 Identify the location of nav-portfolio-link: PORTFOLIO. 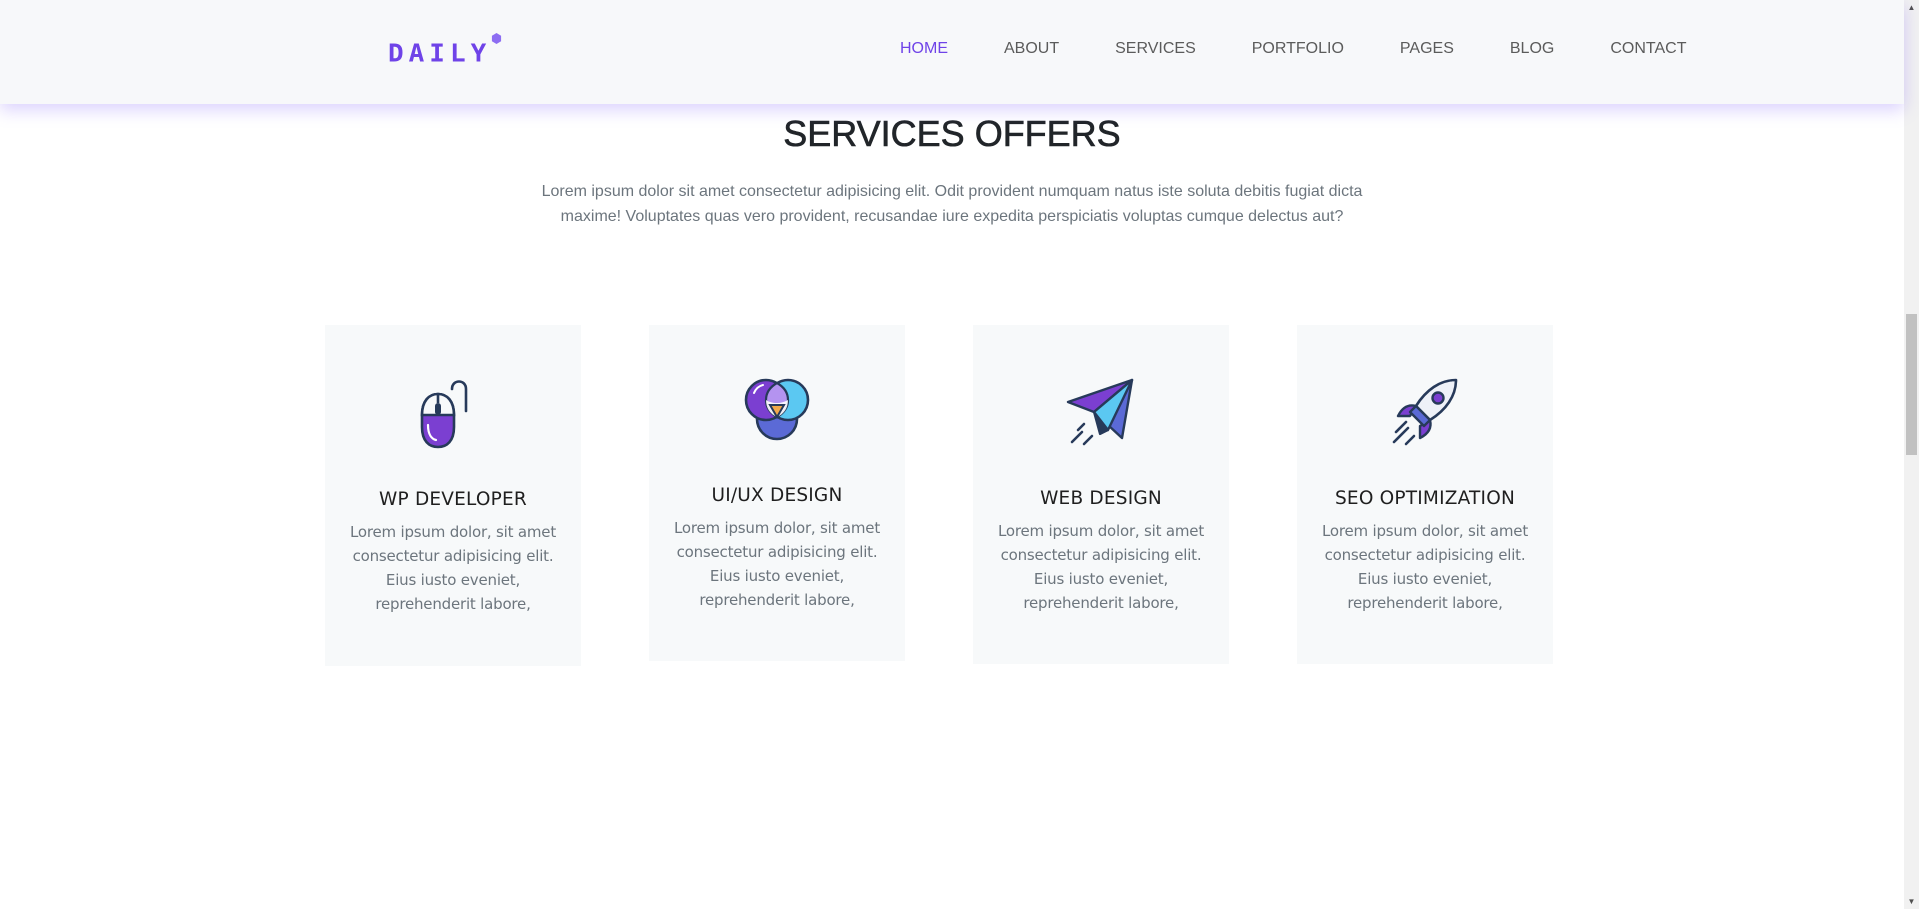
(1298, 48).